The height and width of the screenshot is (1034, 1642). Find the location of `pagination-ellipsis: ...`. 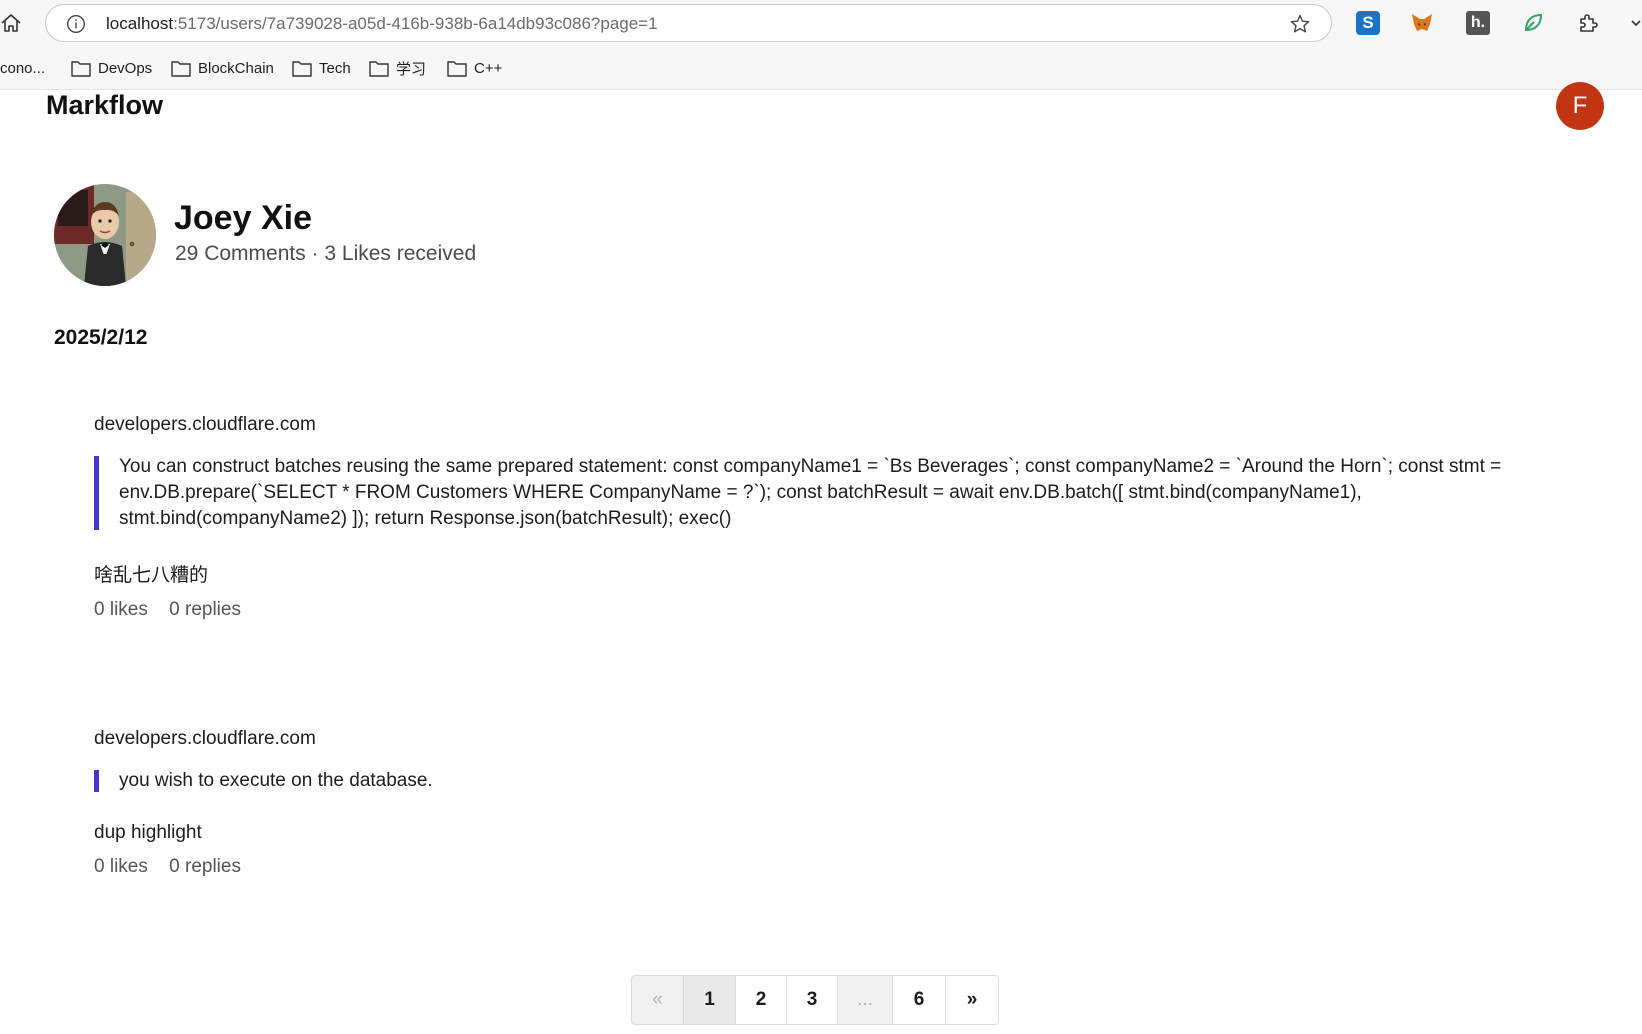

pagination-ellipsis: ... is located at coordinates (865, 1000).